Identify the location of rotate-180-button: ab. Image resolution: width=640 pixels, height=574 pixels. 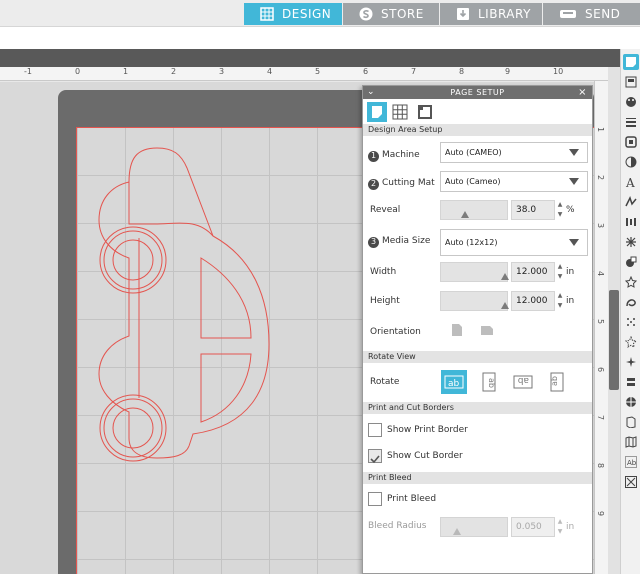
(523, 382).